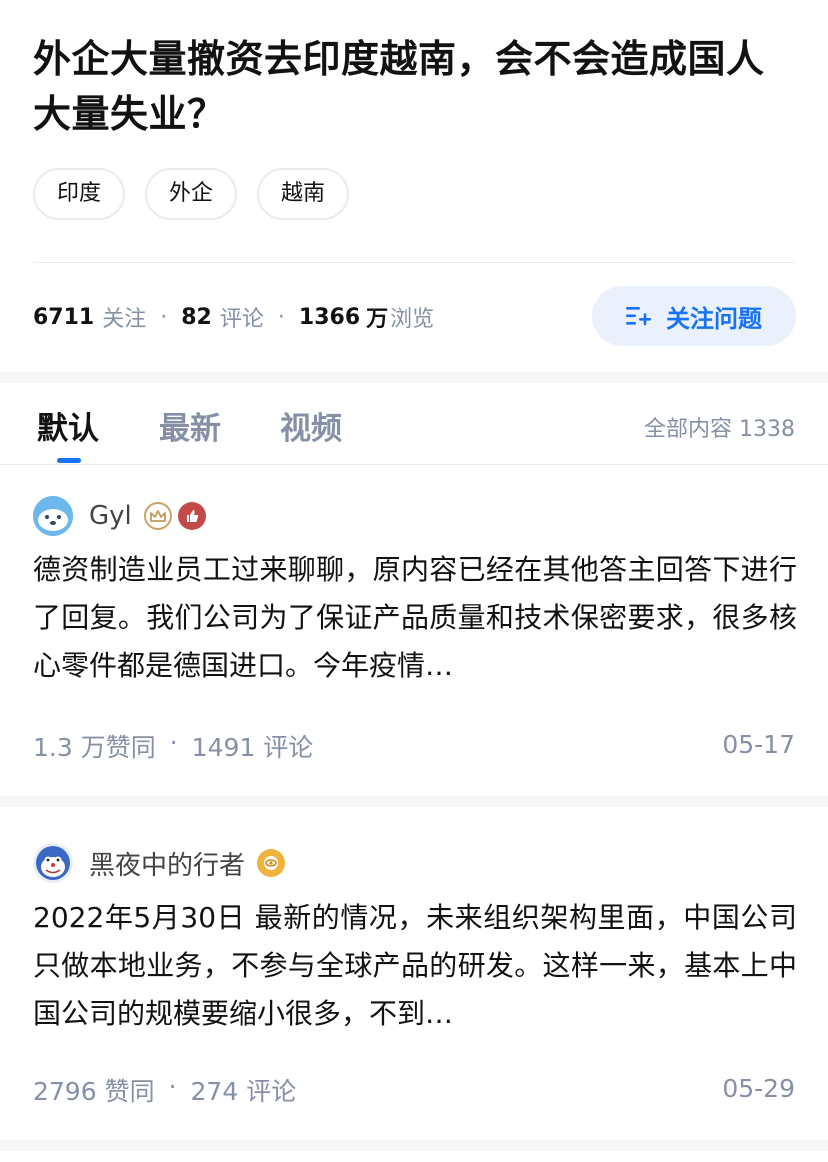  Describe the element at coordinates (69, 460) in the screenshot. I see `active-tab-indicator` at that location.